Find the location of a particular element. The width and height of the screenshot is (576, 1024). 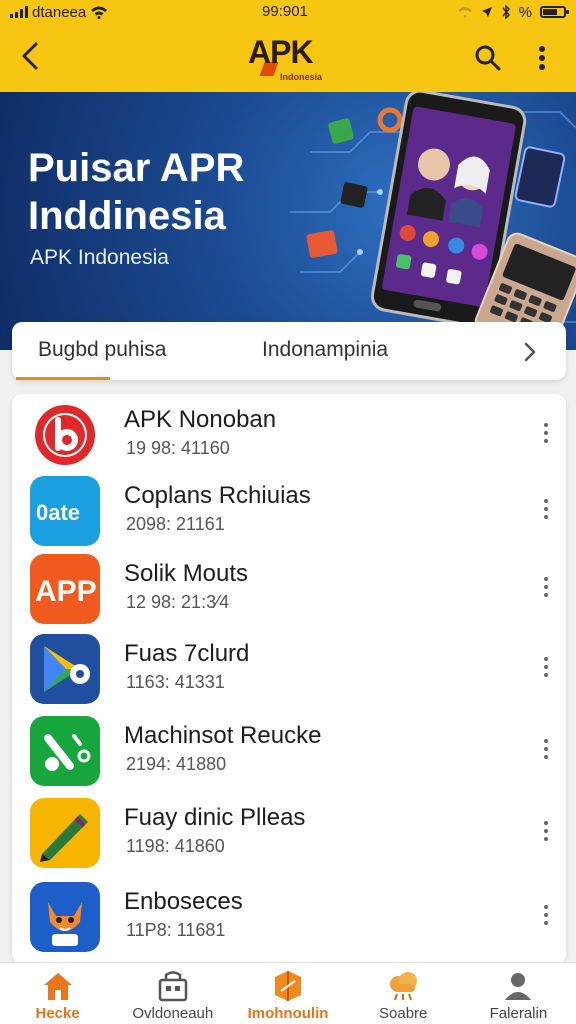

app-list-item: Machinsot Reucke 2194: 41880 is located at coordinates (289, 752).